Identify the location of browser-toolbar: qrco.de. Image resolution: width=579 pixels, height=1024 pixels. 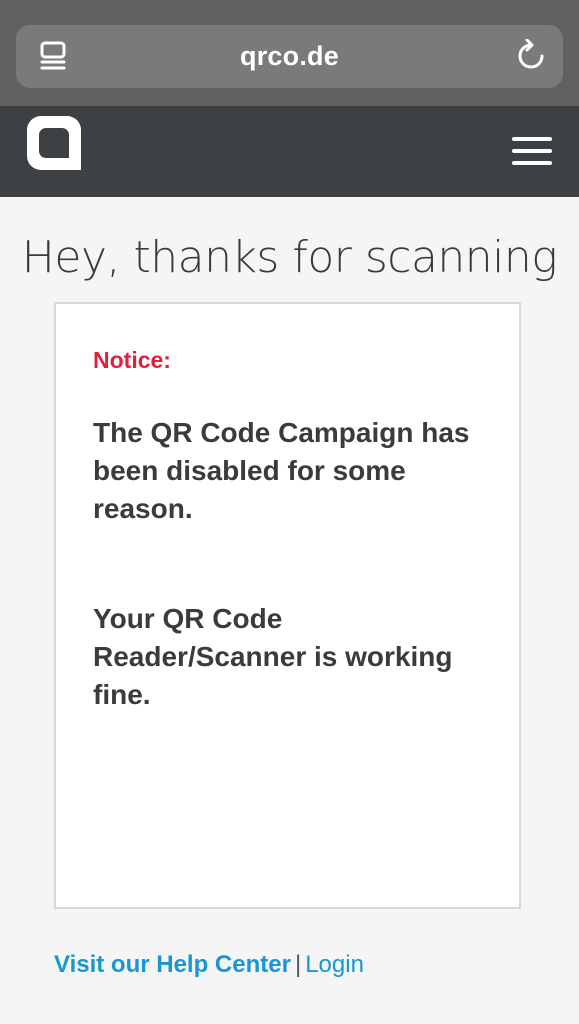
(289, 53).